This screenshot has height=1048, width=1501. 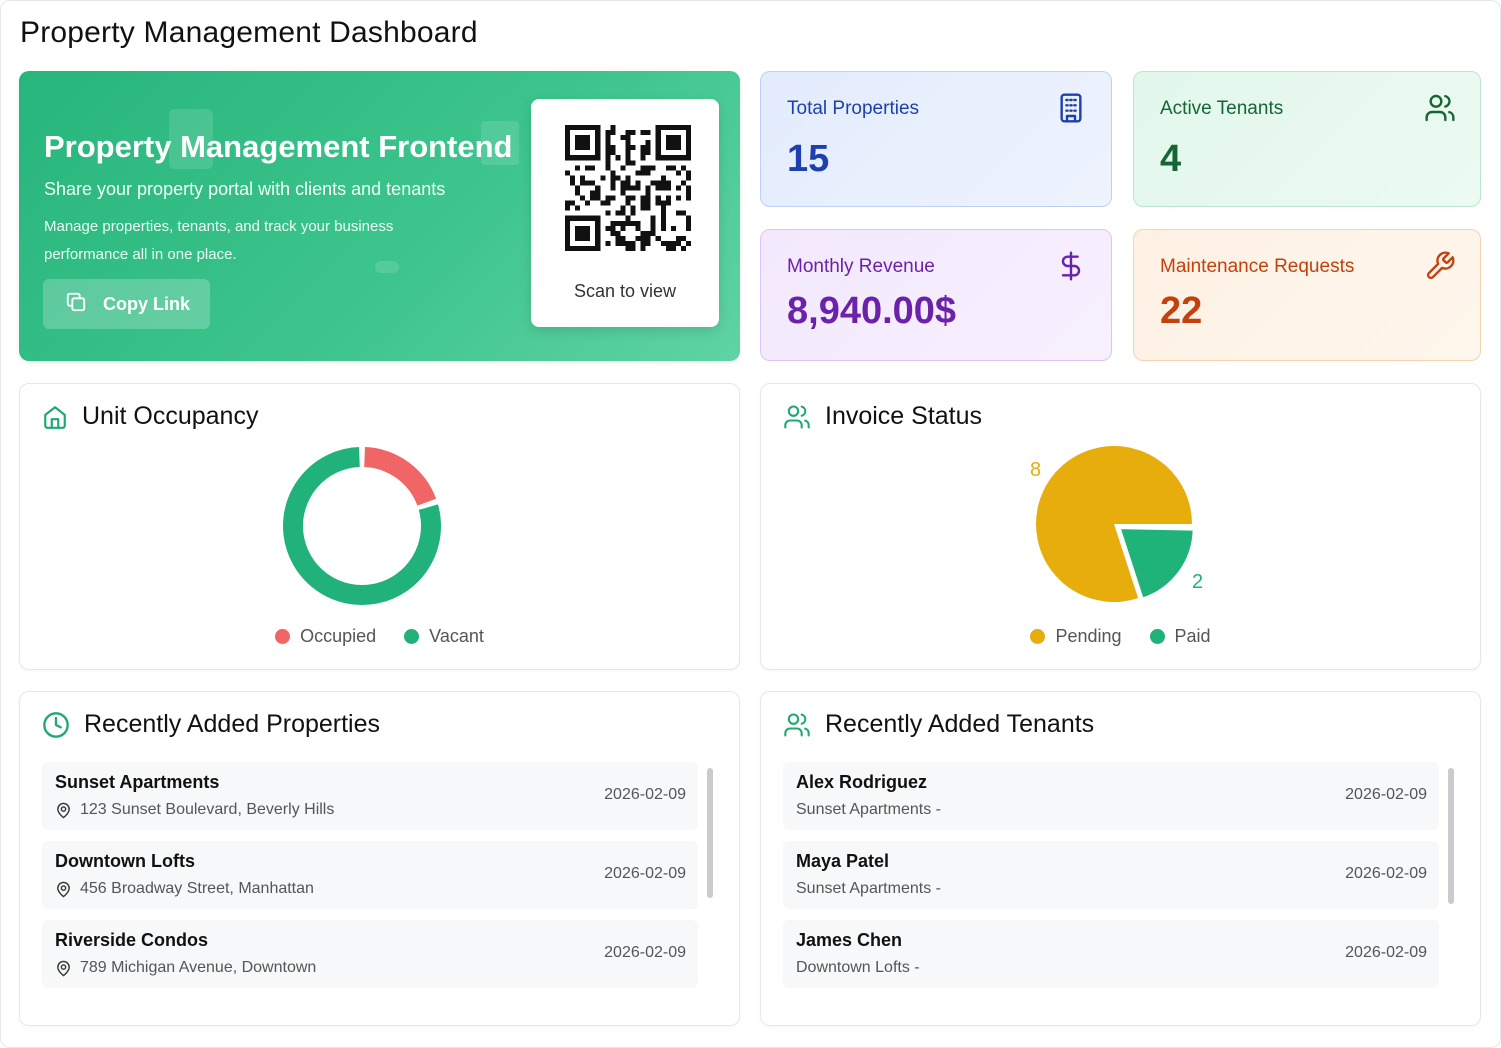 What do you see at coordinates (76, 304) in the screenshot?
I see `copy-icon` at bounding box center [76, 304].